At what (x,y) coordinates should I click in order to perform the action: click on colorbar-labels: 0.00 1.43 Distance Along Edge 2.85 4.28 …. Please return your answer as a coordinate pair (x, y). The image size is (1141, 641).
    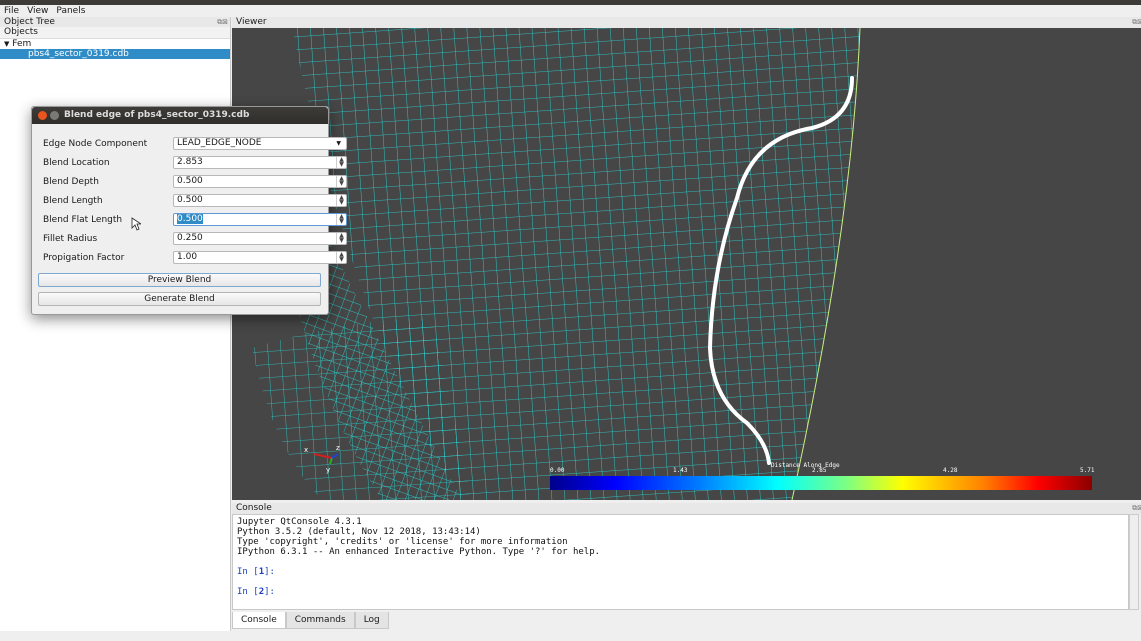
    Looking at the image, I should click on (822, 475).